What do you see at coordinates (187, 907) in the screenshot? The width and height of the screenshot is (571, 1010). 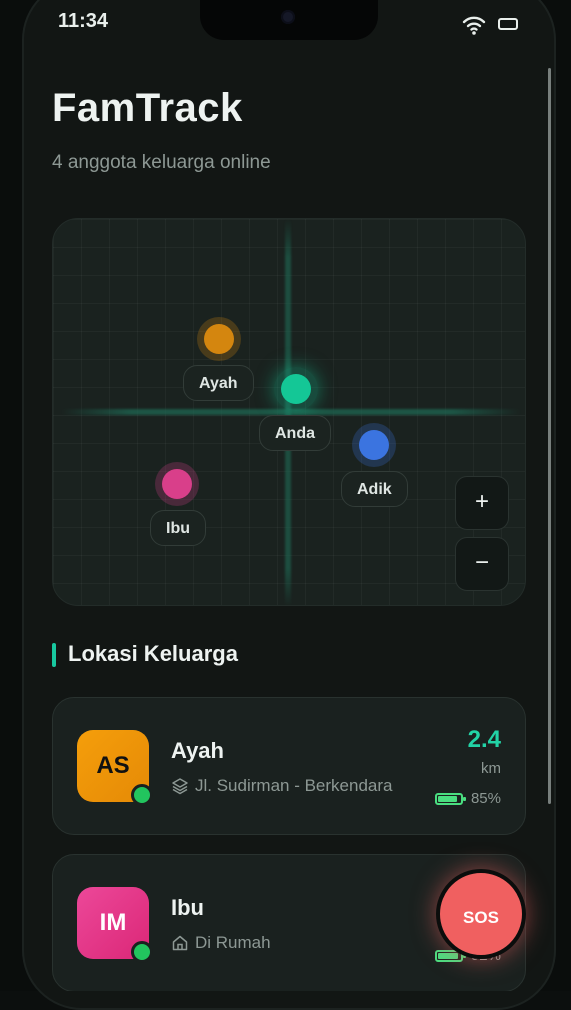 I see `member-name: Ibu` at bounding box center [187, 907].